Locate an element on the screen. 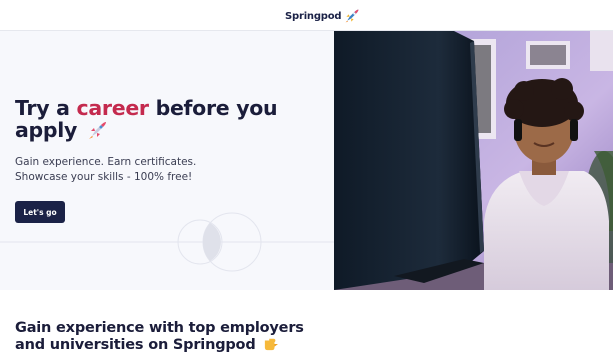 This screenshot has width=613, height=357. logo-text: Springpod is located at coordinates (313, 16).